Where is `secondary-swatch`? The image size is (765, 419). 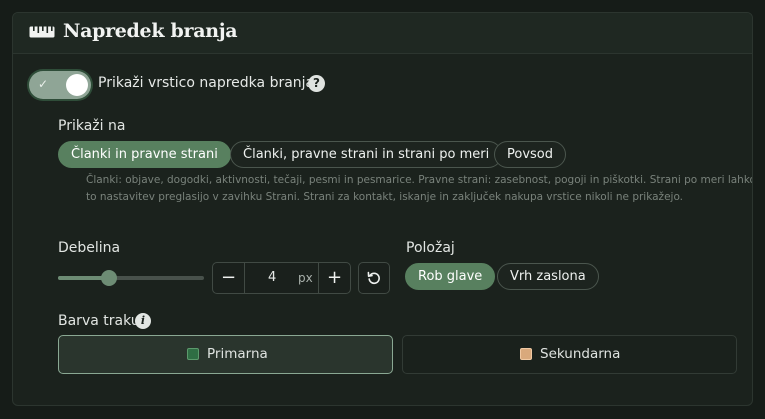 secondary-swatch is located at coordinates (526, 354).